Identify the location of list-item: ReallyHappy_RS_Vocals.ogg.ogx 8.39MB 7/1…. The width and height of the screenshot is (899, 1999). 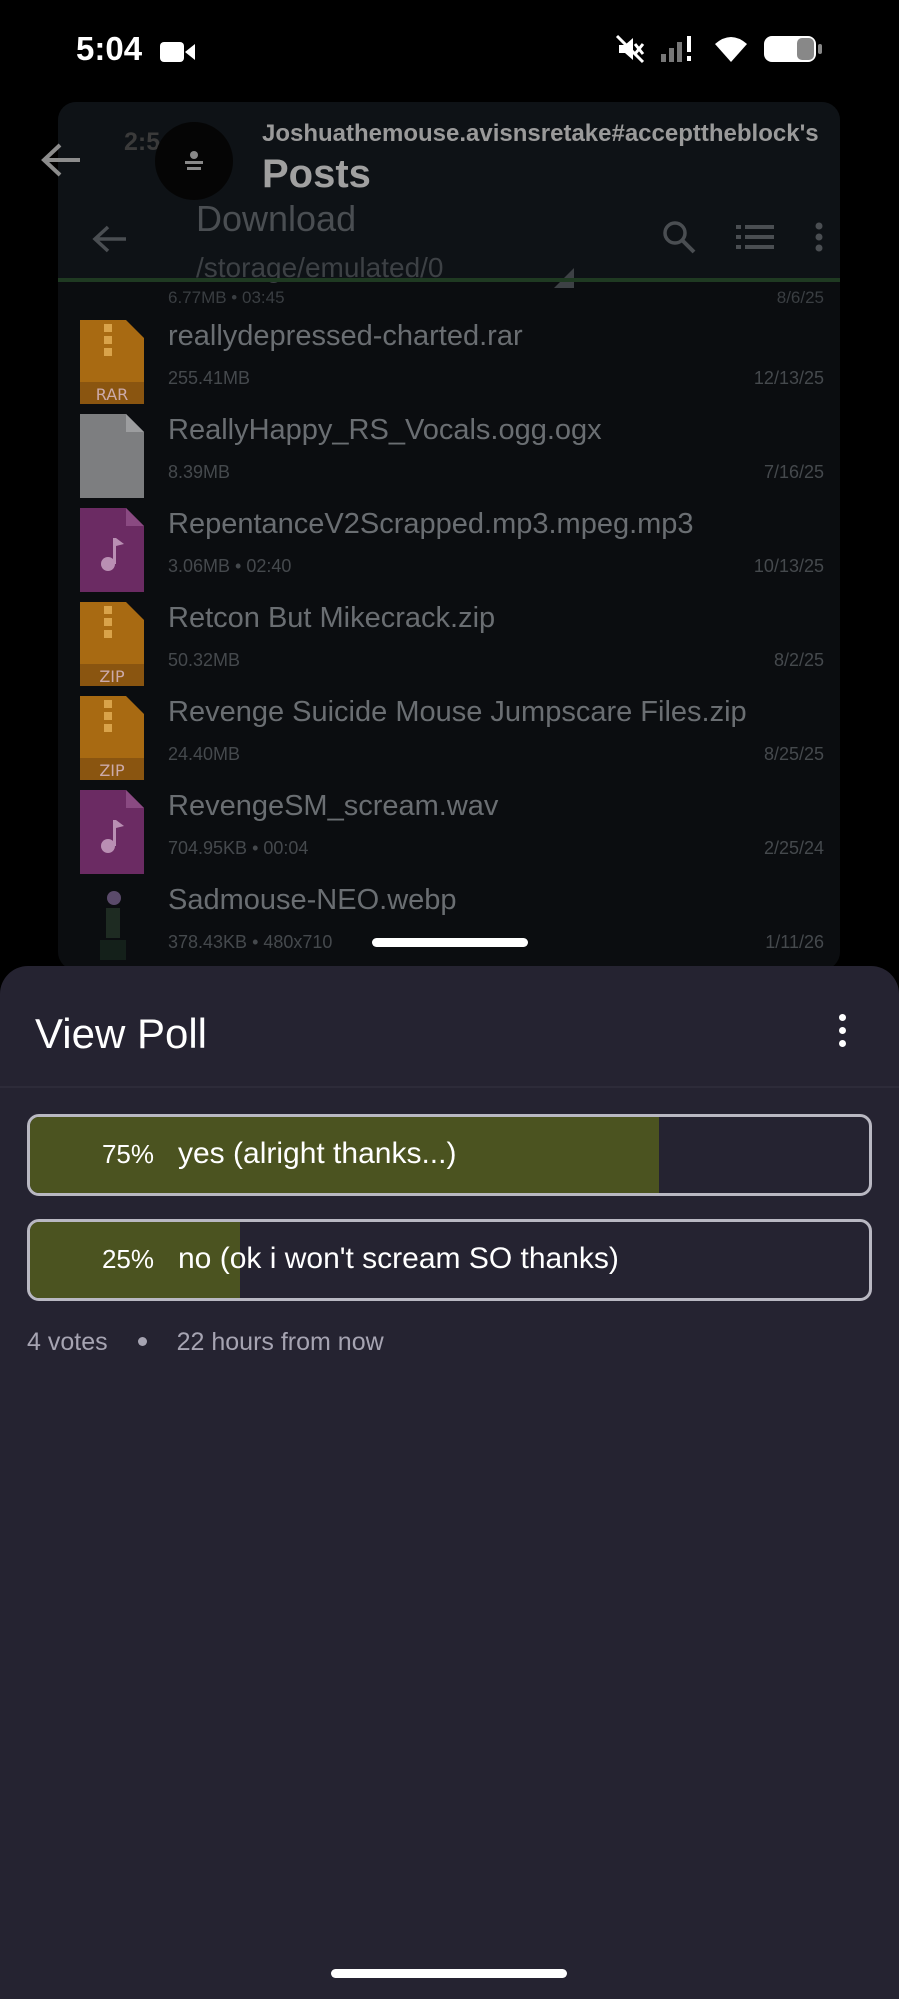
(449, 453).